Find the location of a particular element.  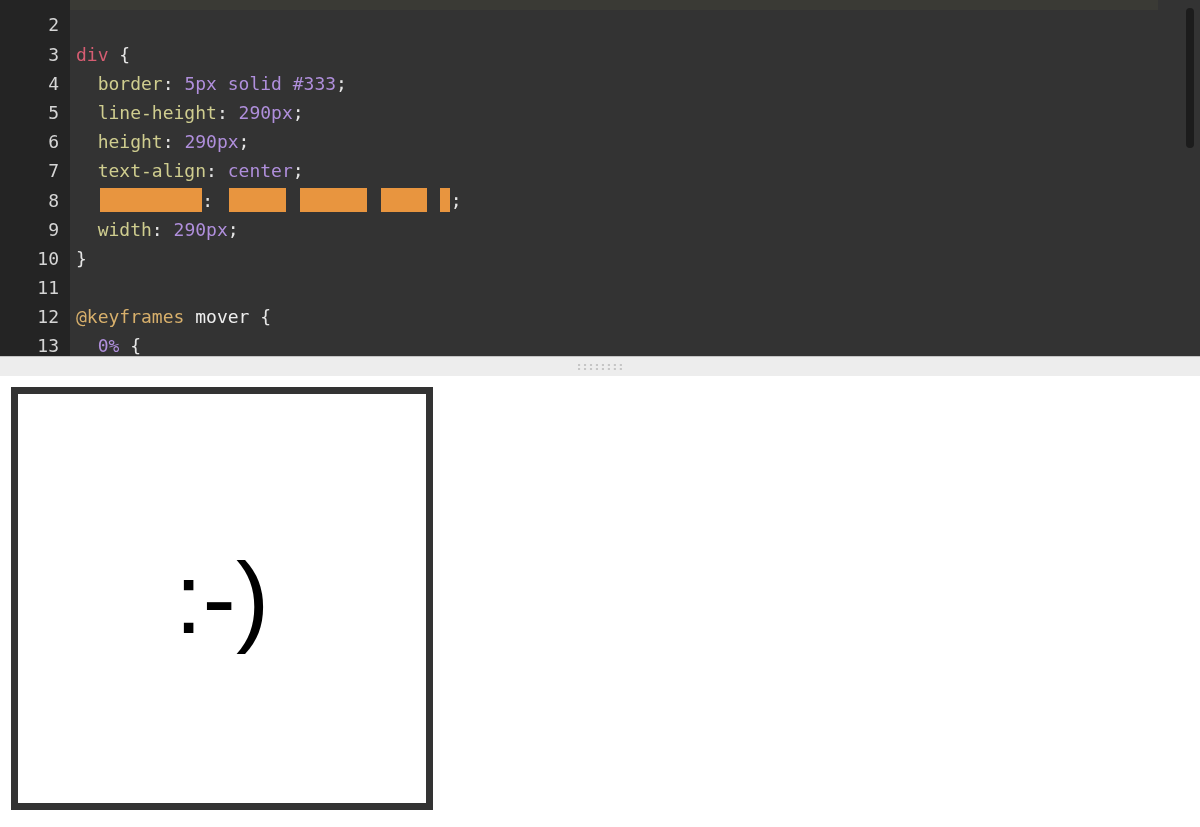

code-line: width: 290px; is located at coordinates (168, 229).